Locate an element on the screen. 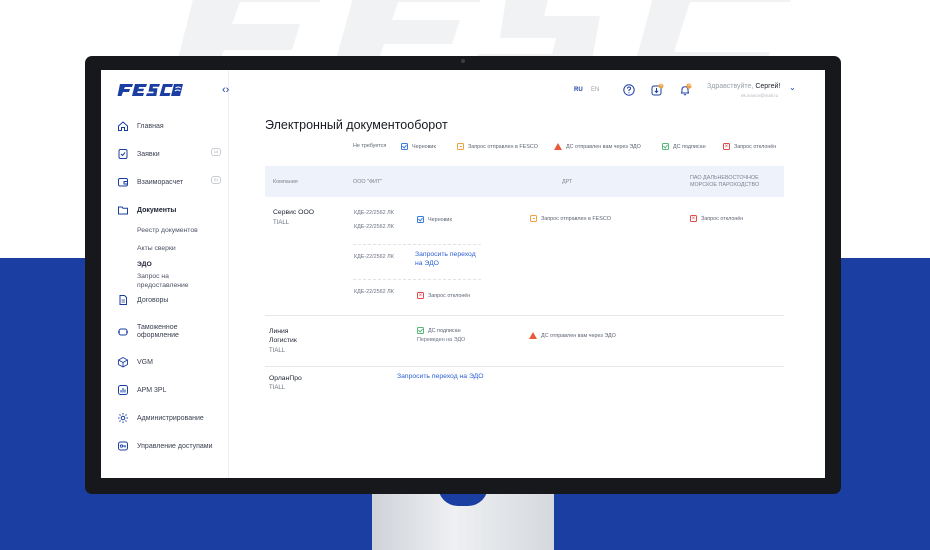 This screenshot has height=550, width=930. sidebar-item-requests: Заявки 14 is located at coordinates (169, 154).